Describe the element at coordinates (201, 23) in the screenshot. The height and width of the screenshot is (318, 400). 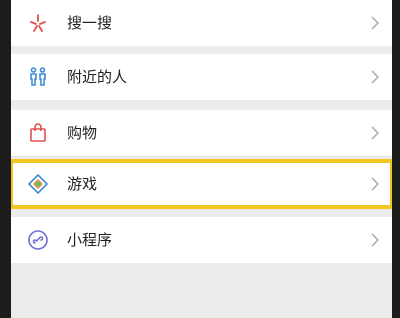
I see `menu-item-search: 搜一搜` at that location.